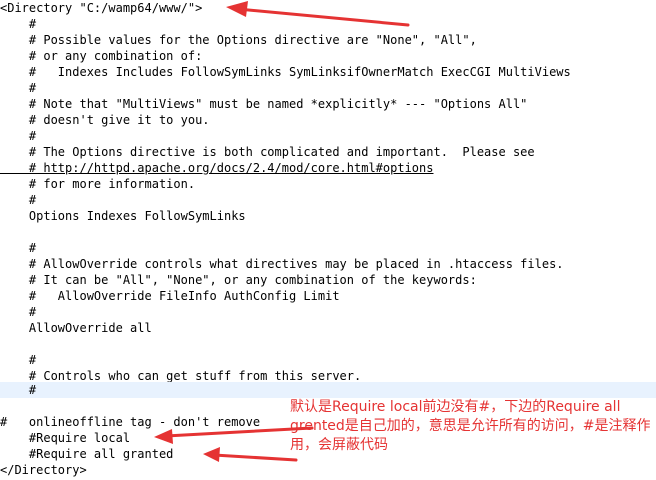 The height and width of the screenshot is (480, 656). I want to click on code-line-current: #, so click(328, 390).